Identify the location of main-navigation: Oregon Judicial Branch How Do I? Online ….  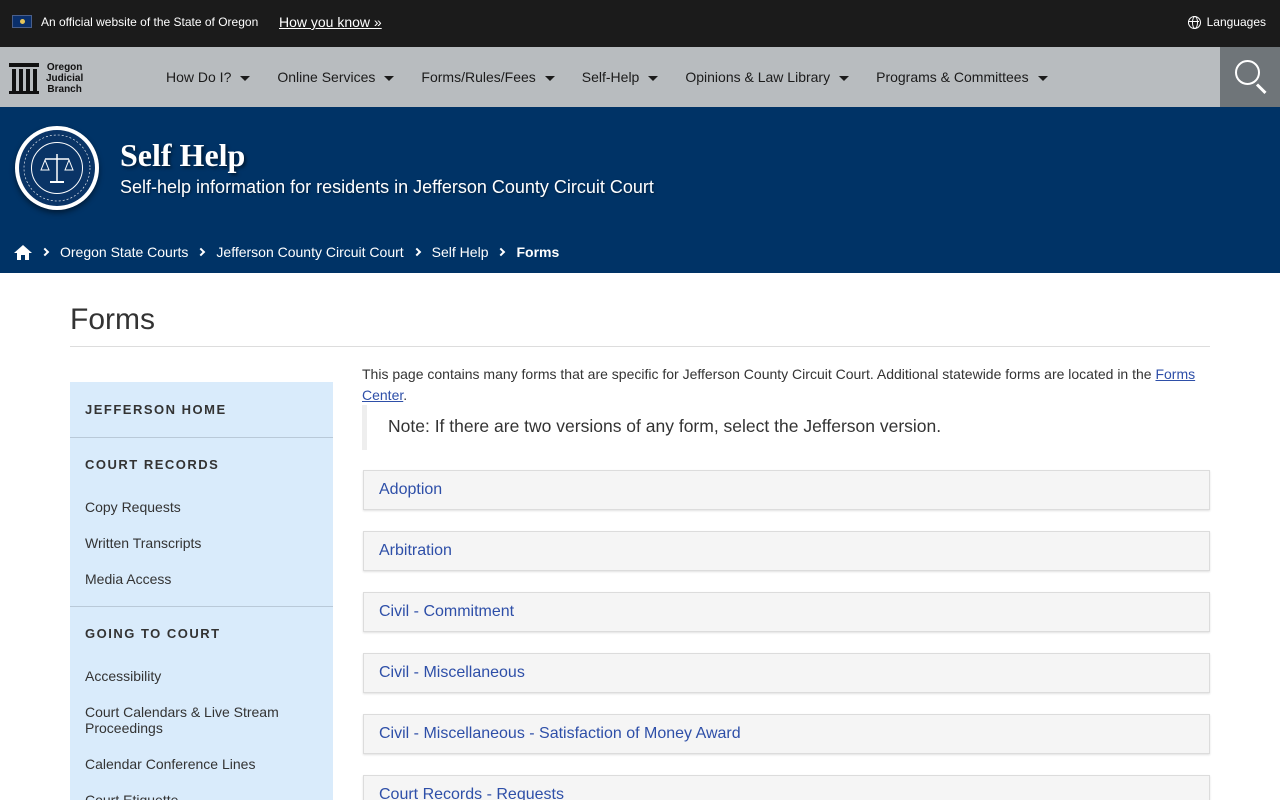
(640, 77).